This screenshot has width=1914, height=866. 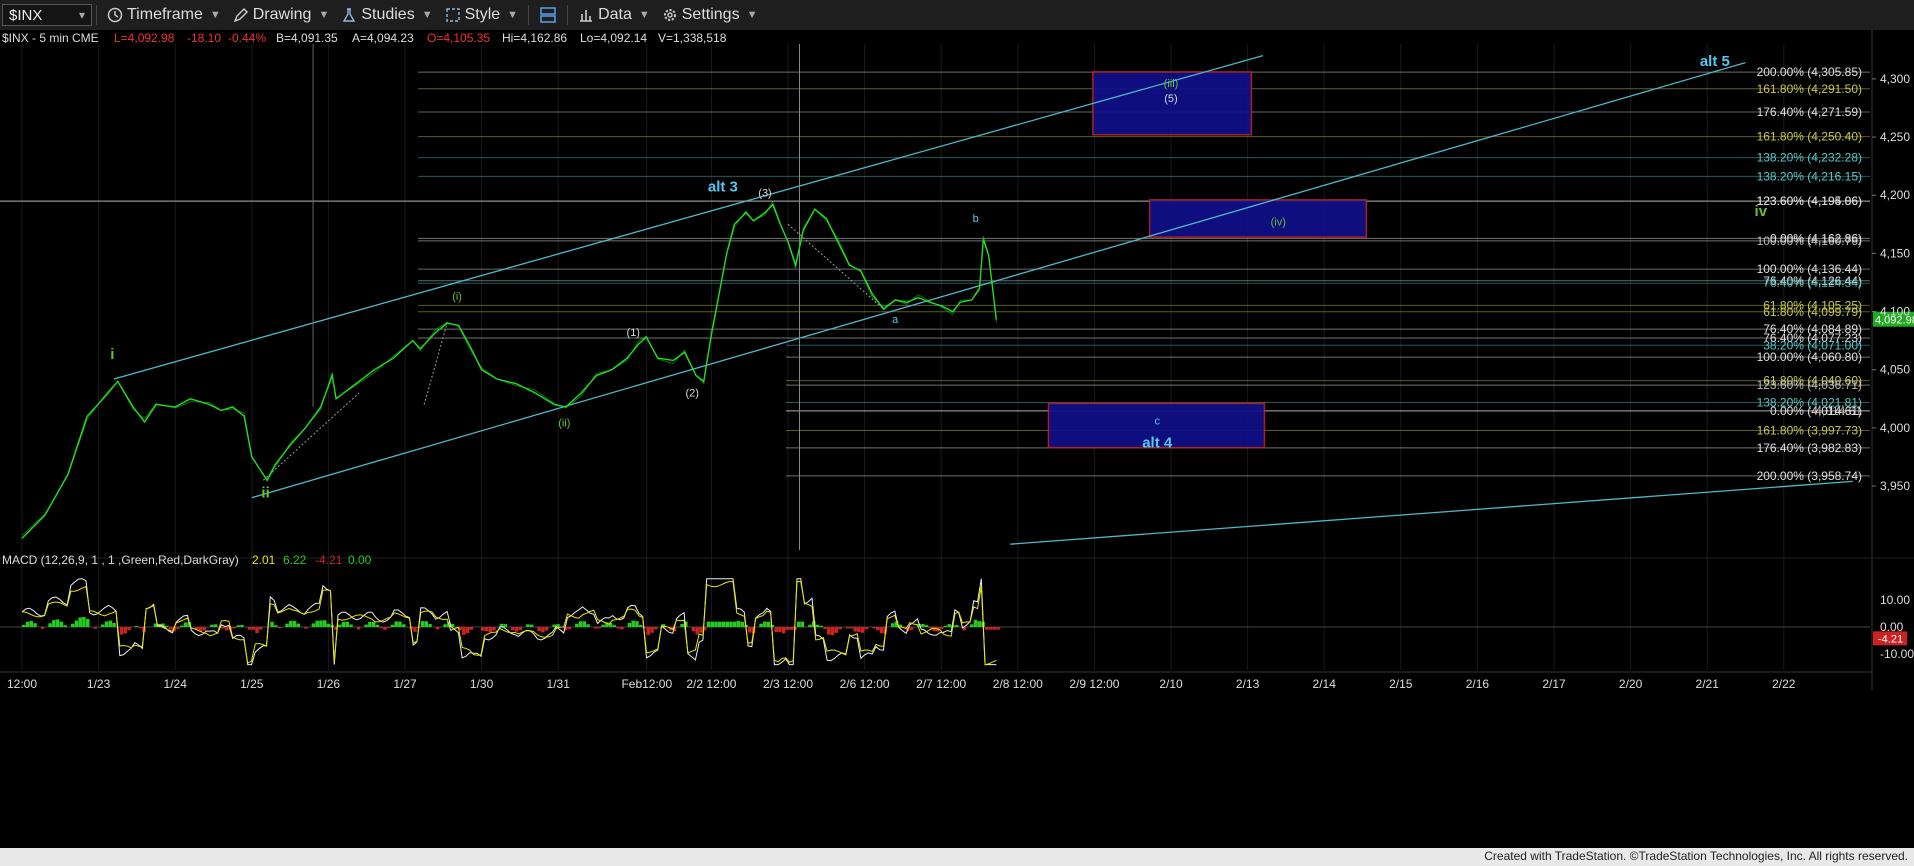 I want to click on bar-chart-icon, so click(x=586, y=16).